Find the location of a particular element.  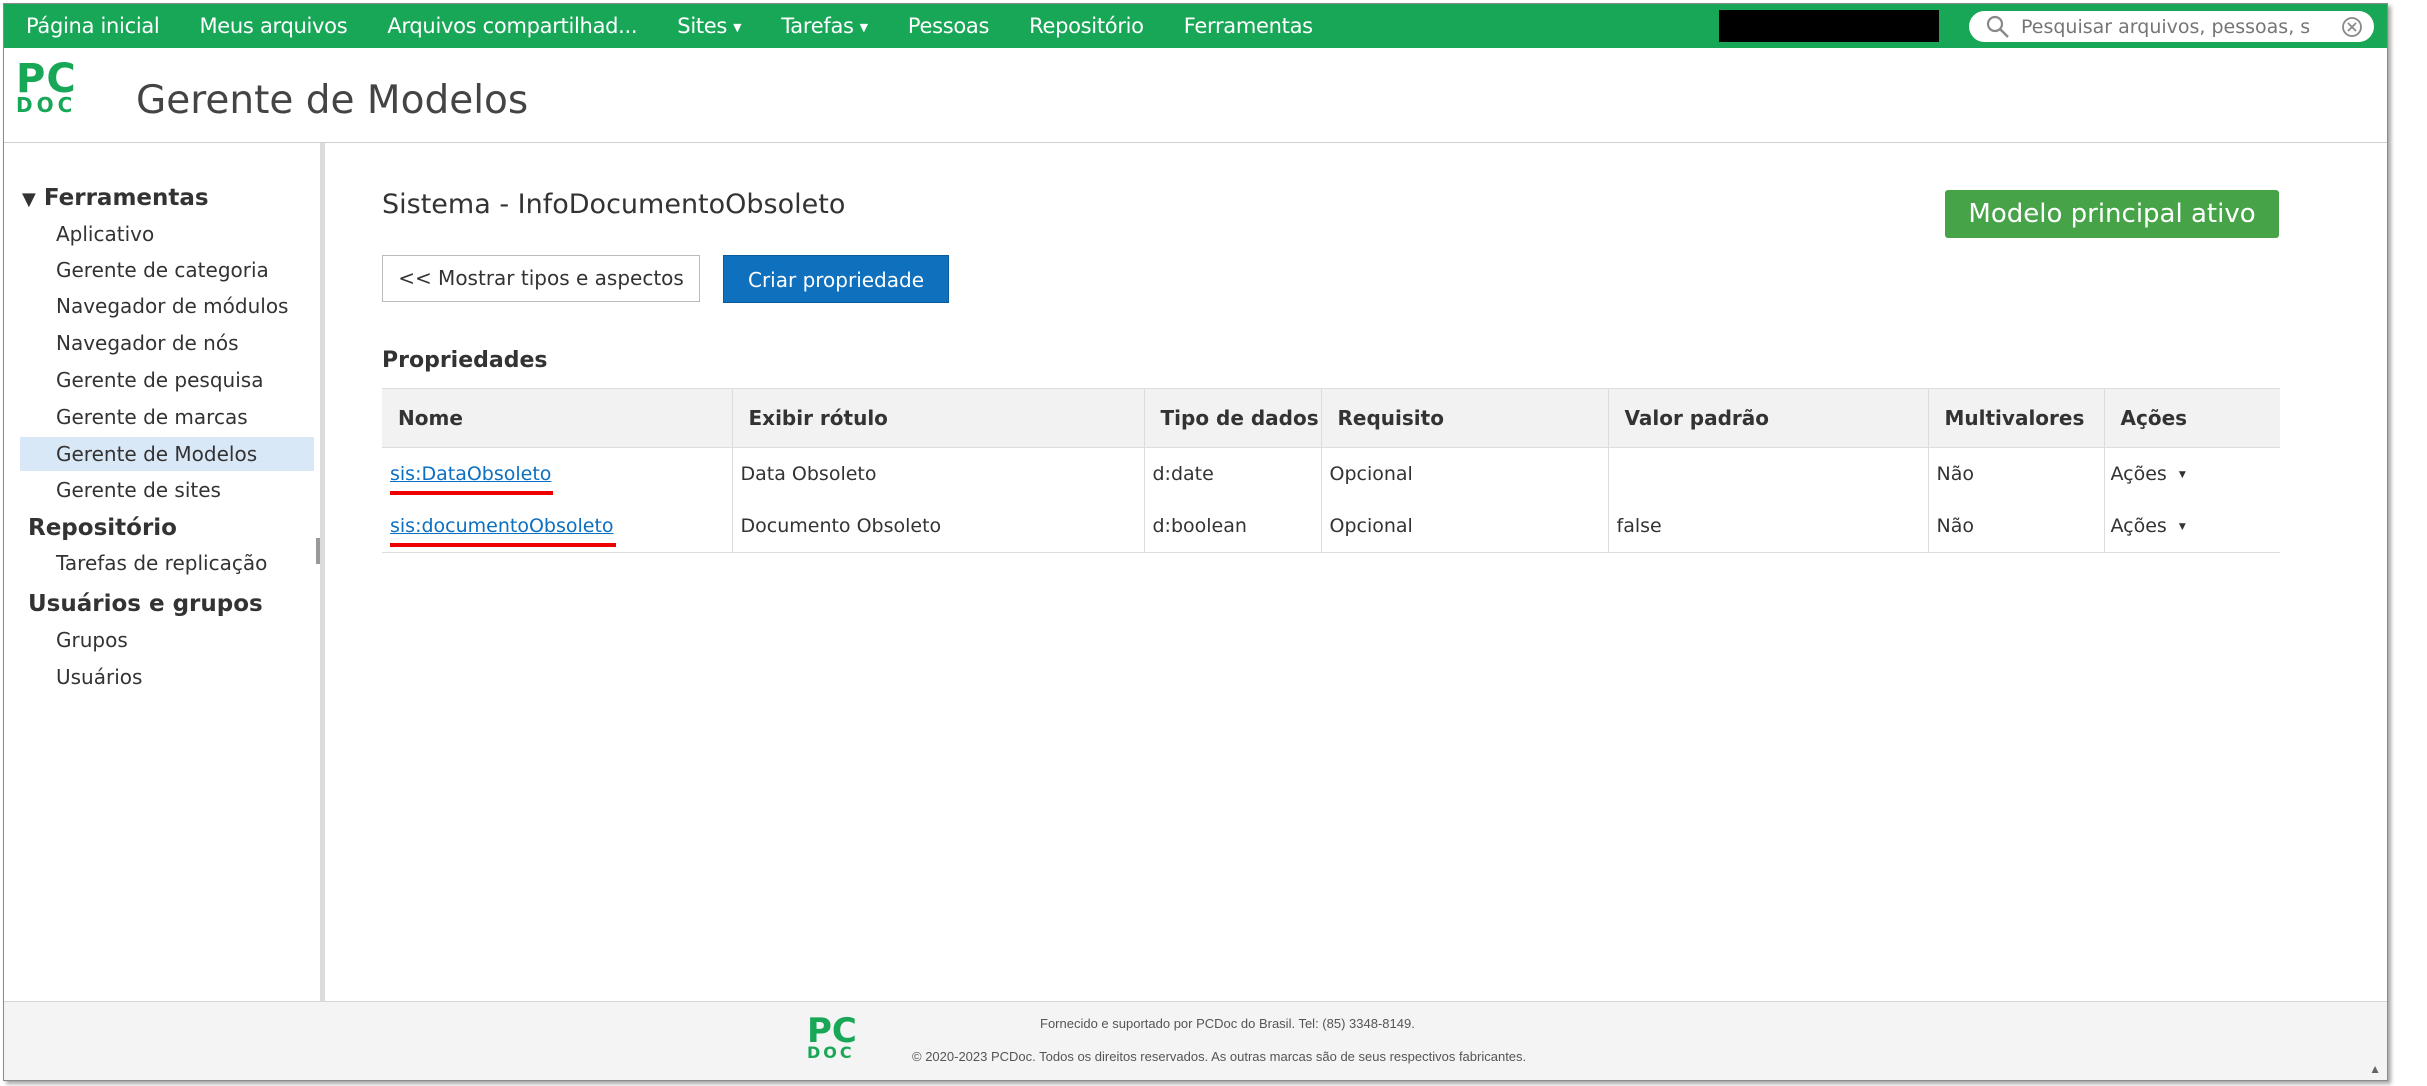

sidebar-item-aplicativo: Aplicativo is located at coordinates (167, 234).